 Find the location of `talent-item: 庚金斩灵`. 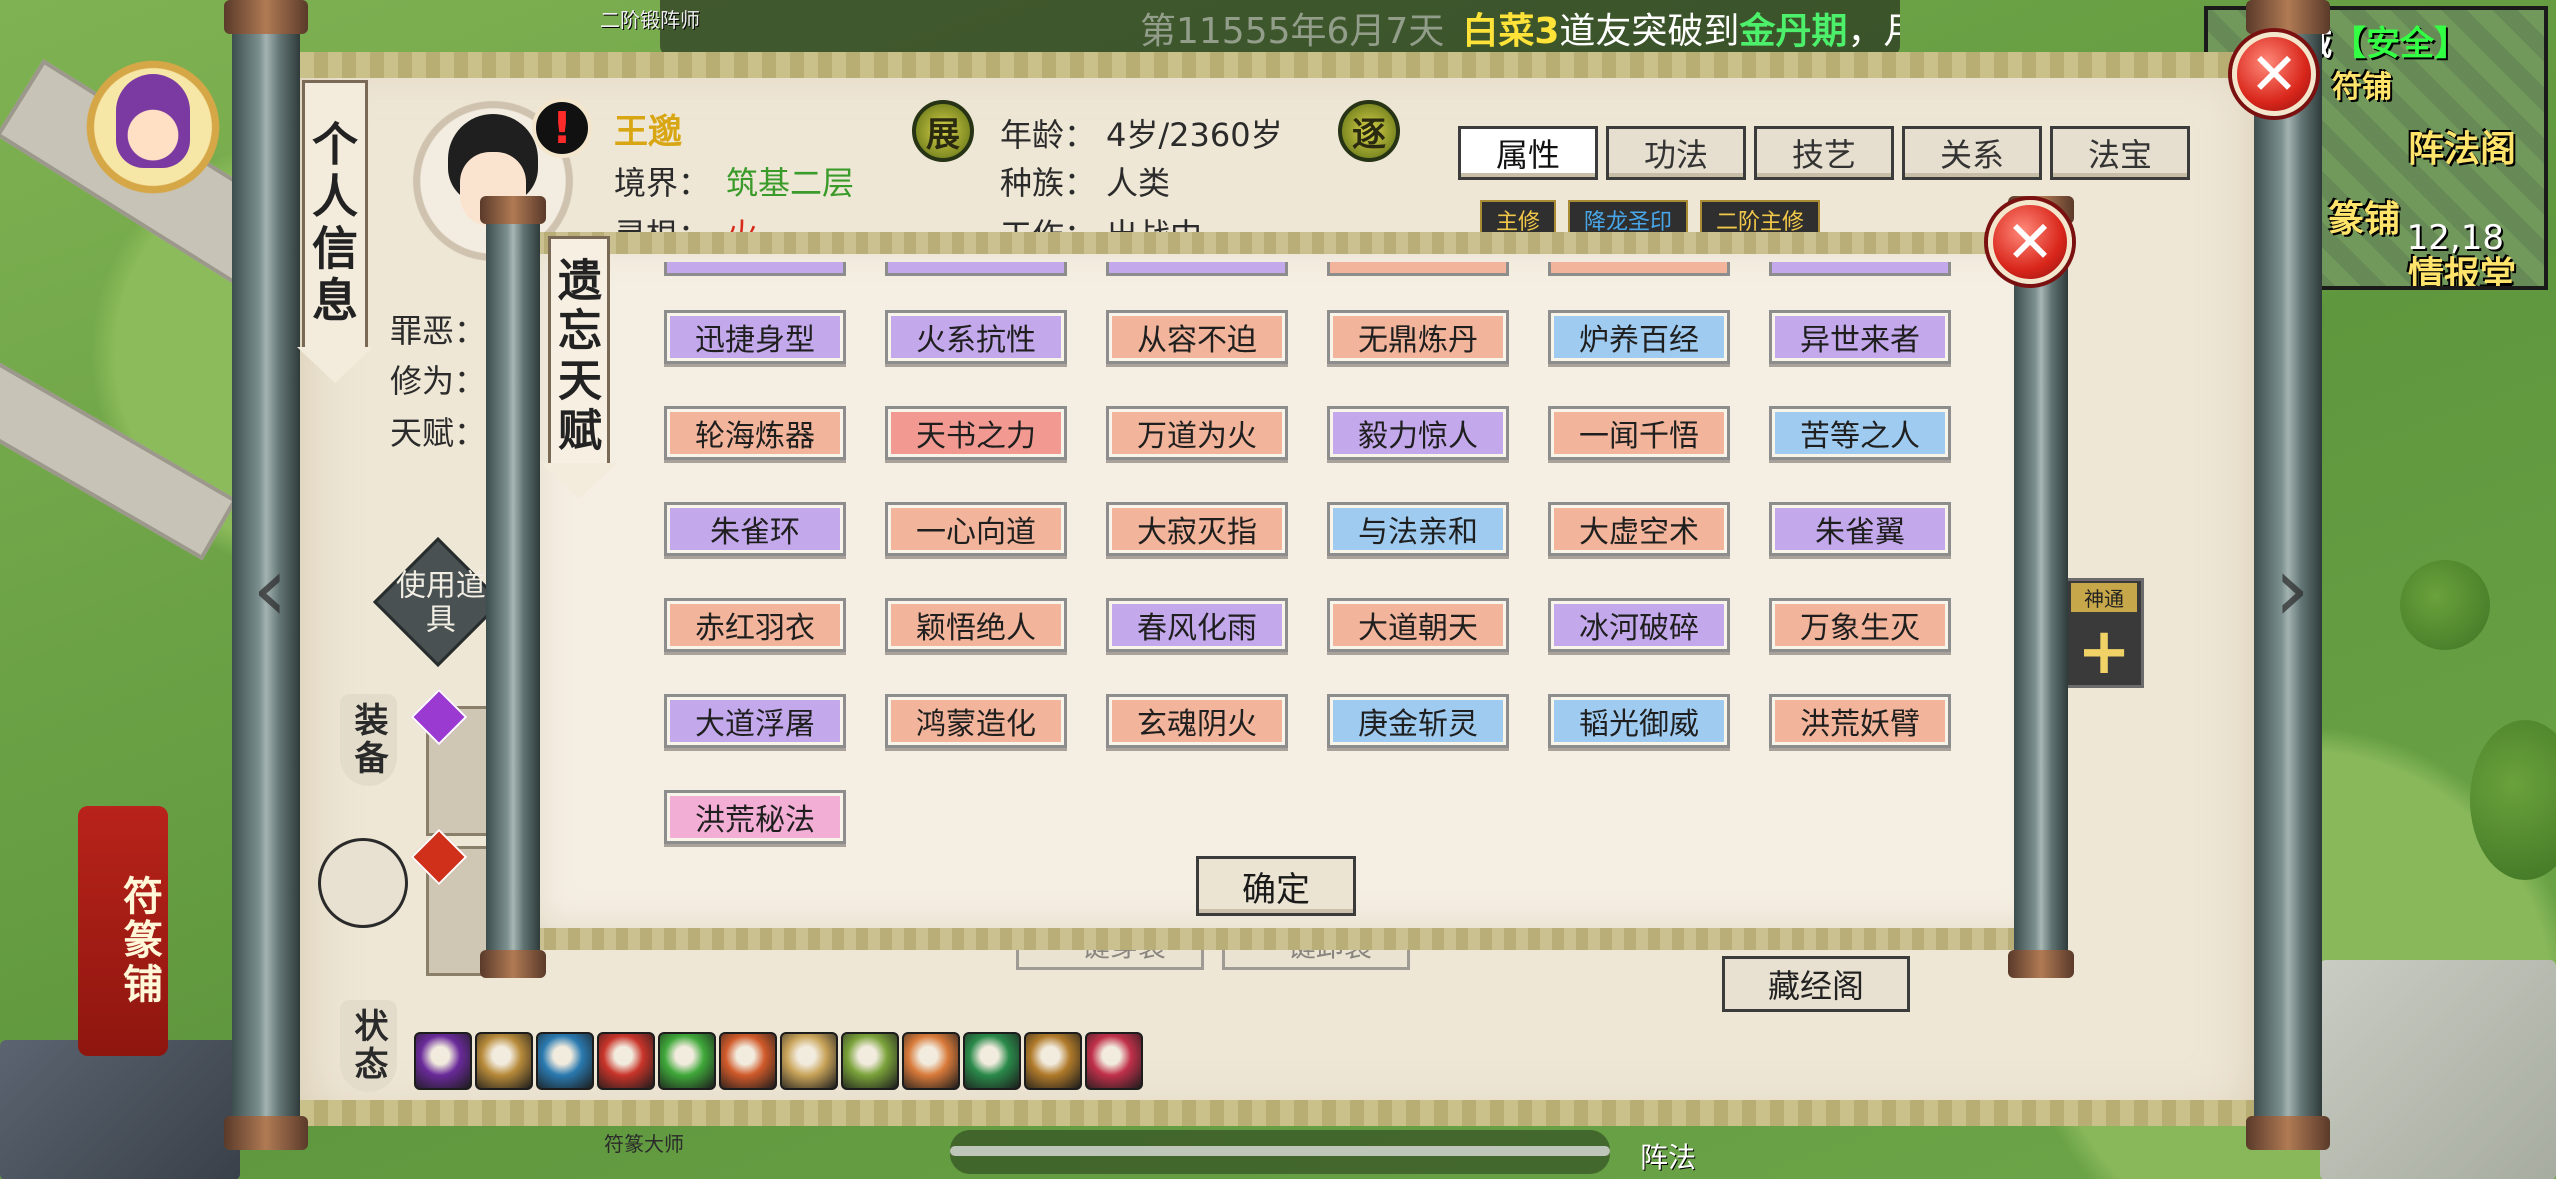

talent-item: 庚金斩灵 is located at coordinates (1418, 721).